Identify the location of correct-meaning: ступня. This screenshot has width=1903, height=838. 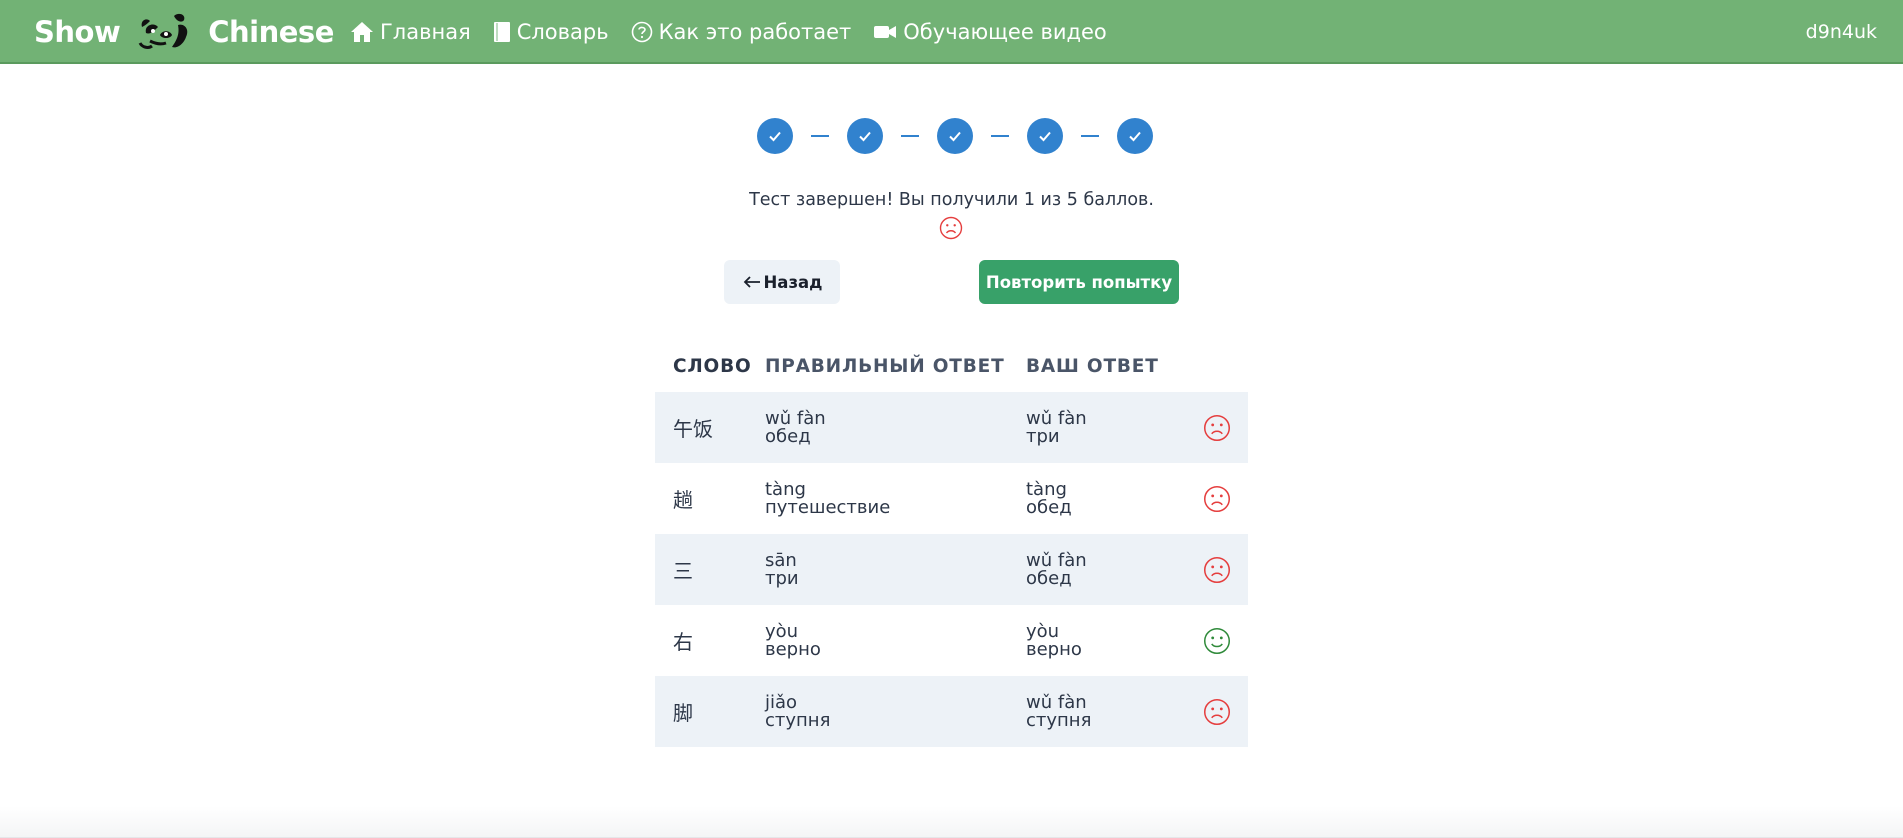
(798, 720).